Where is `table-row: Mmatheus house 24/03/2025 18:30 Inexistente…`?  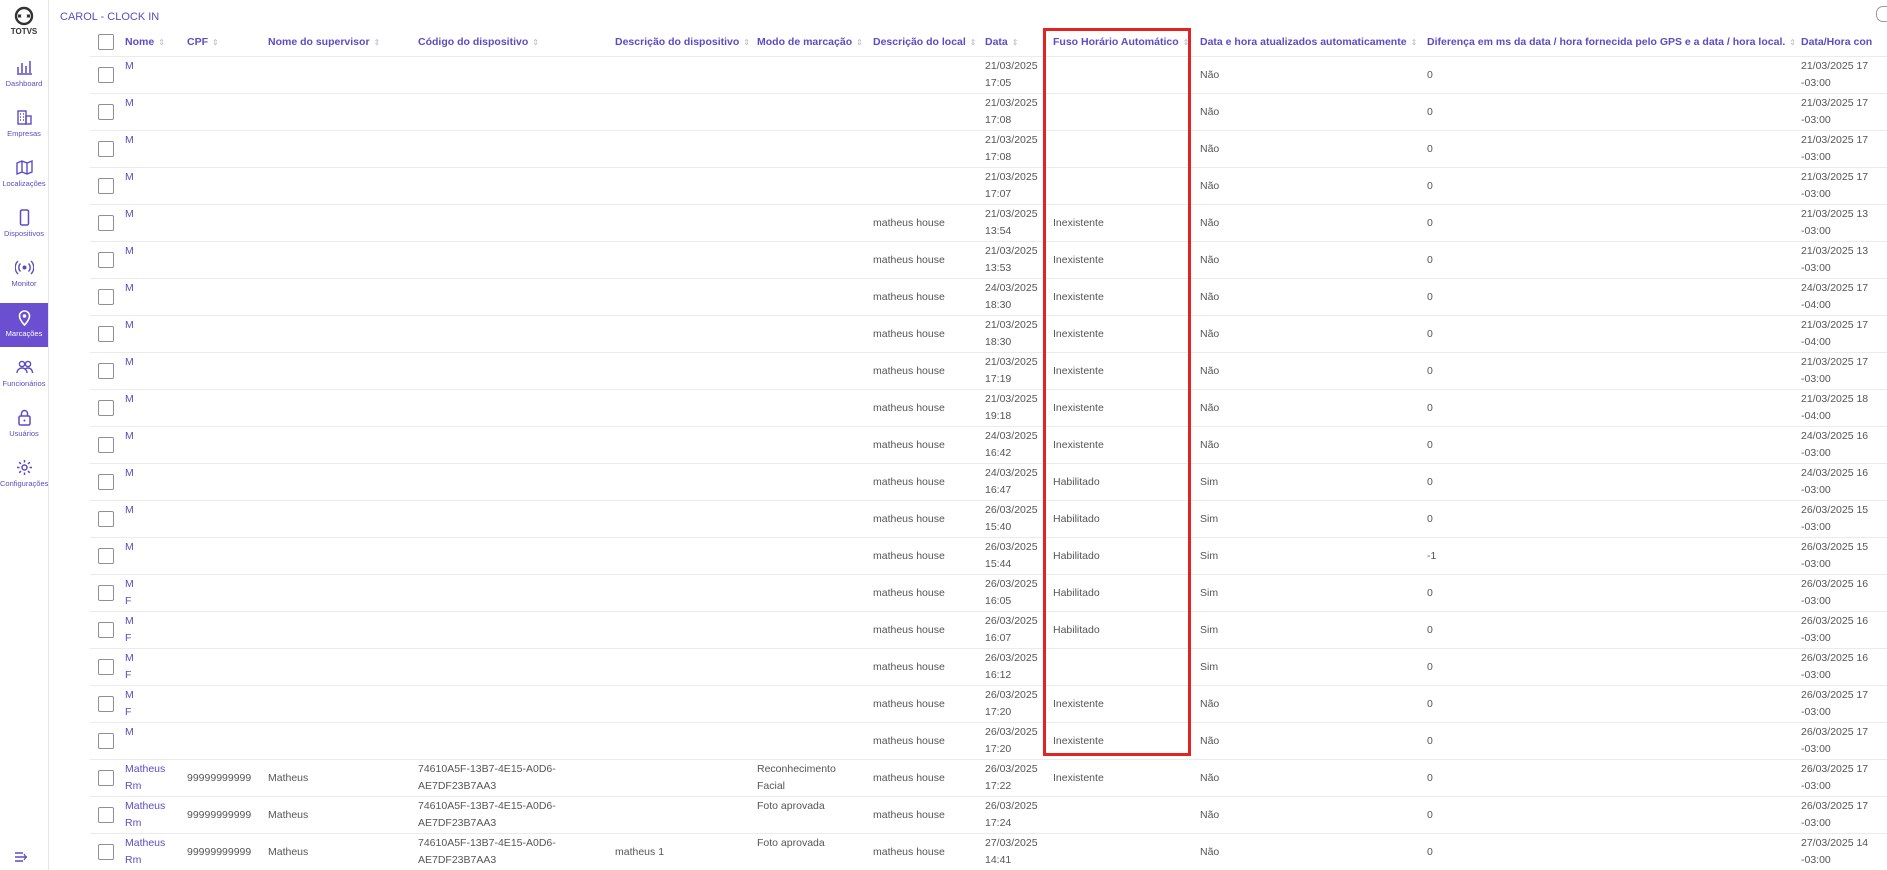 table-row: Mmatheus house 24/03/2025 18:30 Inexistente… is located at coordinates (988, 297).